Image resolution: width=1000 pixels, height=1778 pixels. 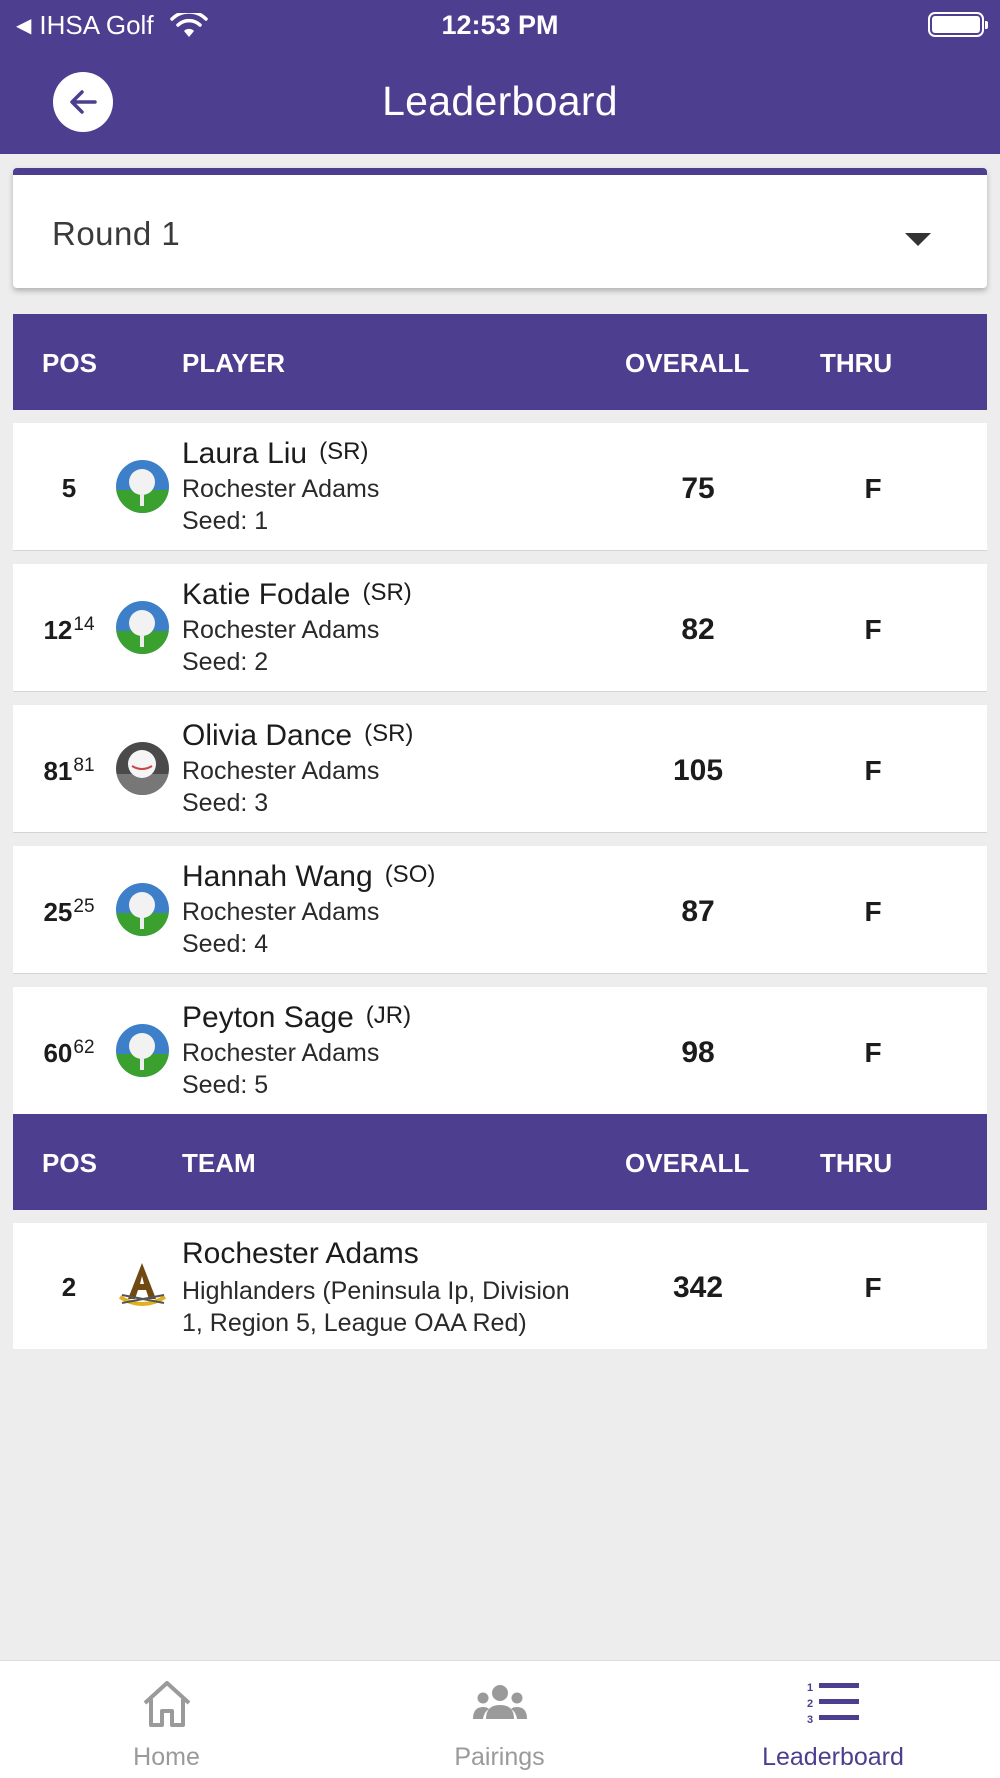 I want to click on team-thru: F, so click(x=873, y=1287).